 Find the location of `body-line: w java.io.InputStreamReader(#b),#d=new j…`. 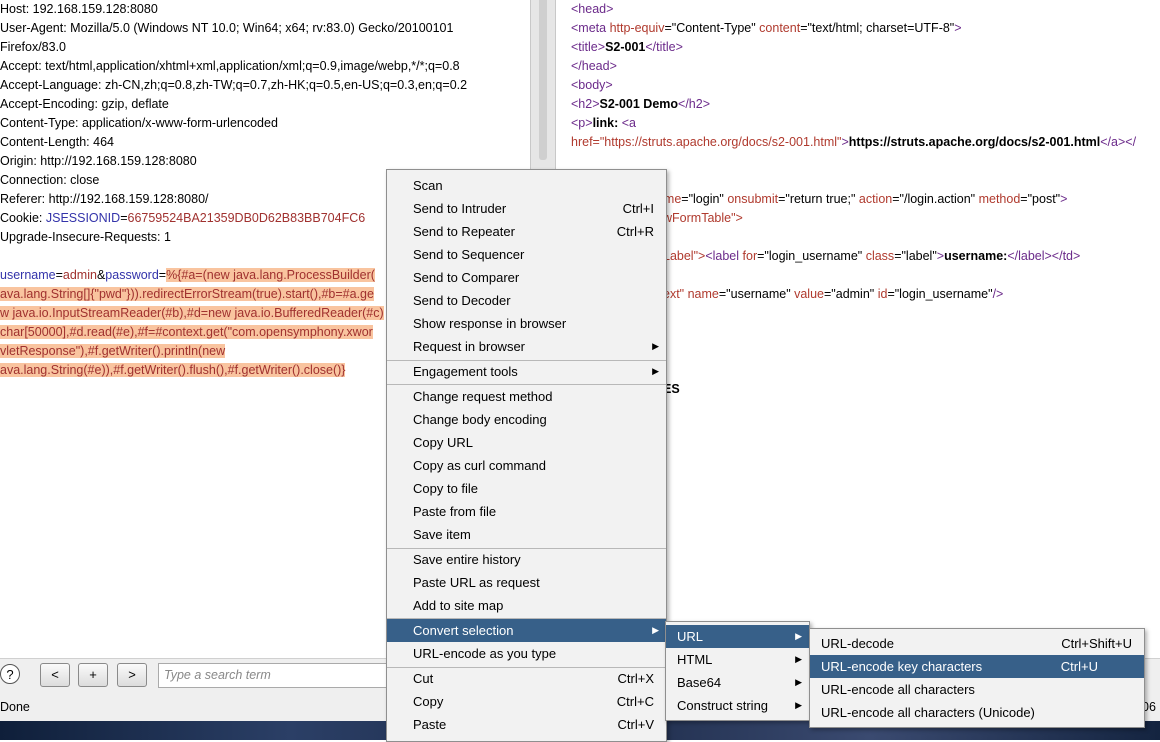

body-line: w java.io.InputStreamReader(#b),#d=new j… is located at coordinates (192, 313).